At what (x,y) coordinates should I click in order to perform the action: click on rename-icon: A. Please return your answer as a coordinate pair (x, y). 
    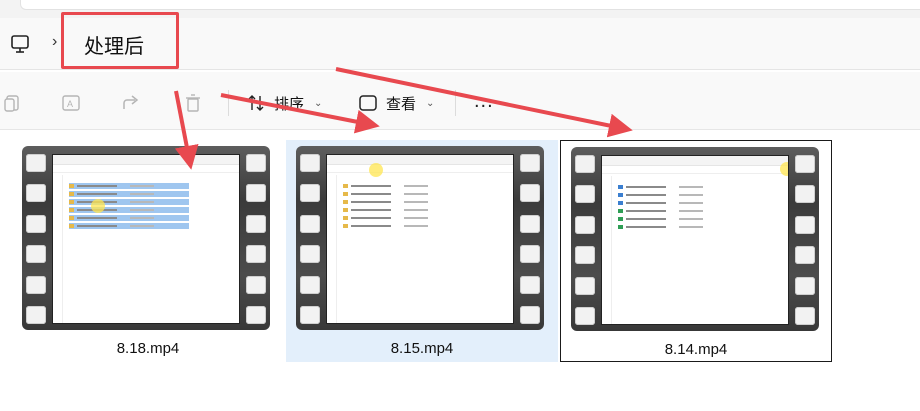
    Looking at the image, I should click on (71, 103).